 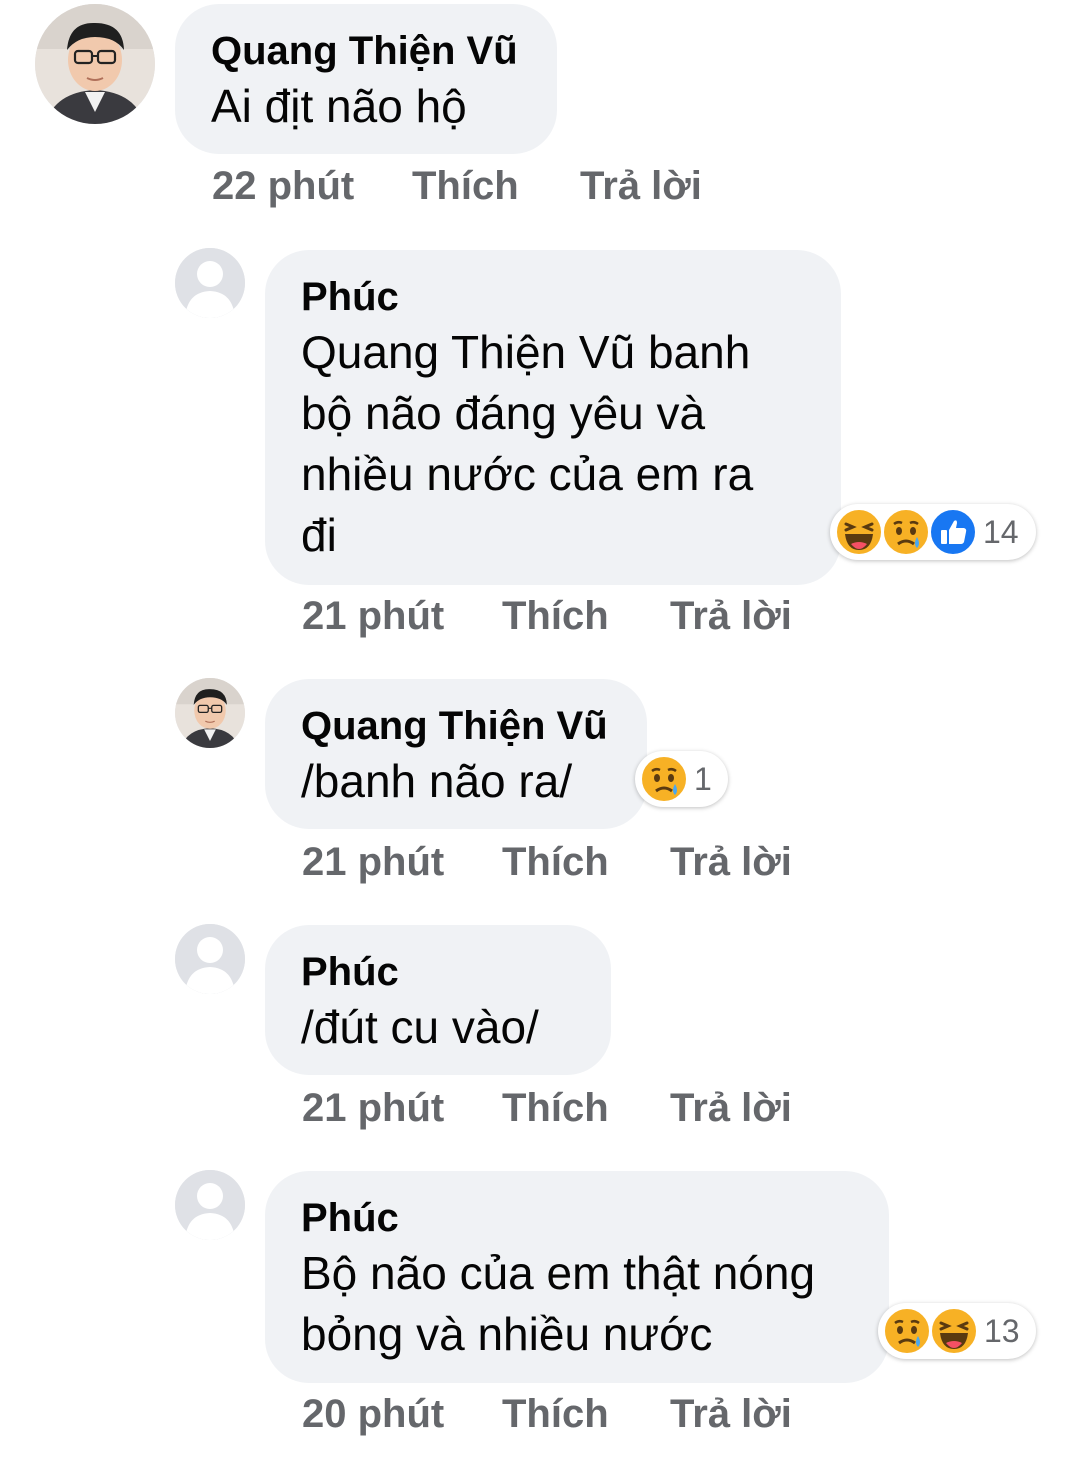 I want to click on like-reaction-icon, so click(x=953, y=532).